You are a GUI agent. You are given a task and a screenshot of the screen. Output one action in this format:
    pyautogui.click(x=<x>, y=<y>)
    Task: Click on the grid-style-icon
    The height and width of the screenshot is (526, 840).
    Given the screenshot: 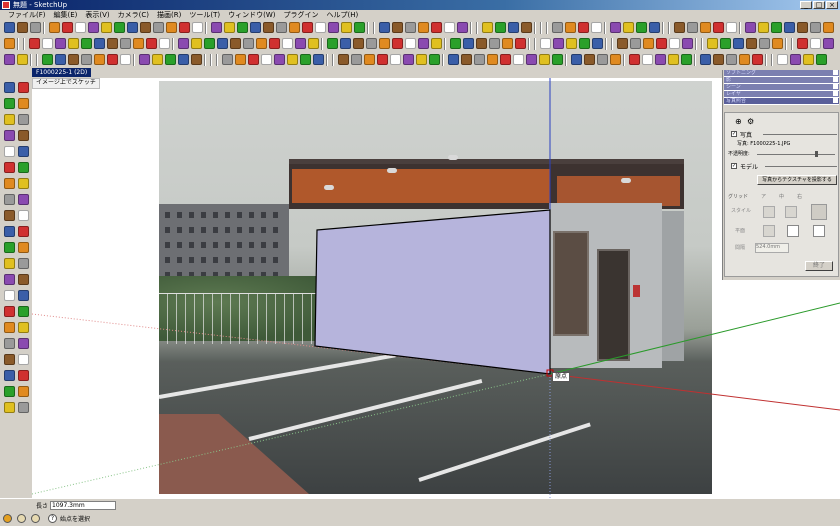 What is the action you would take?
    pyautogui.click(x=791, y=212)
    